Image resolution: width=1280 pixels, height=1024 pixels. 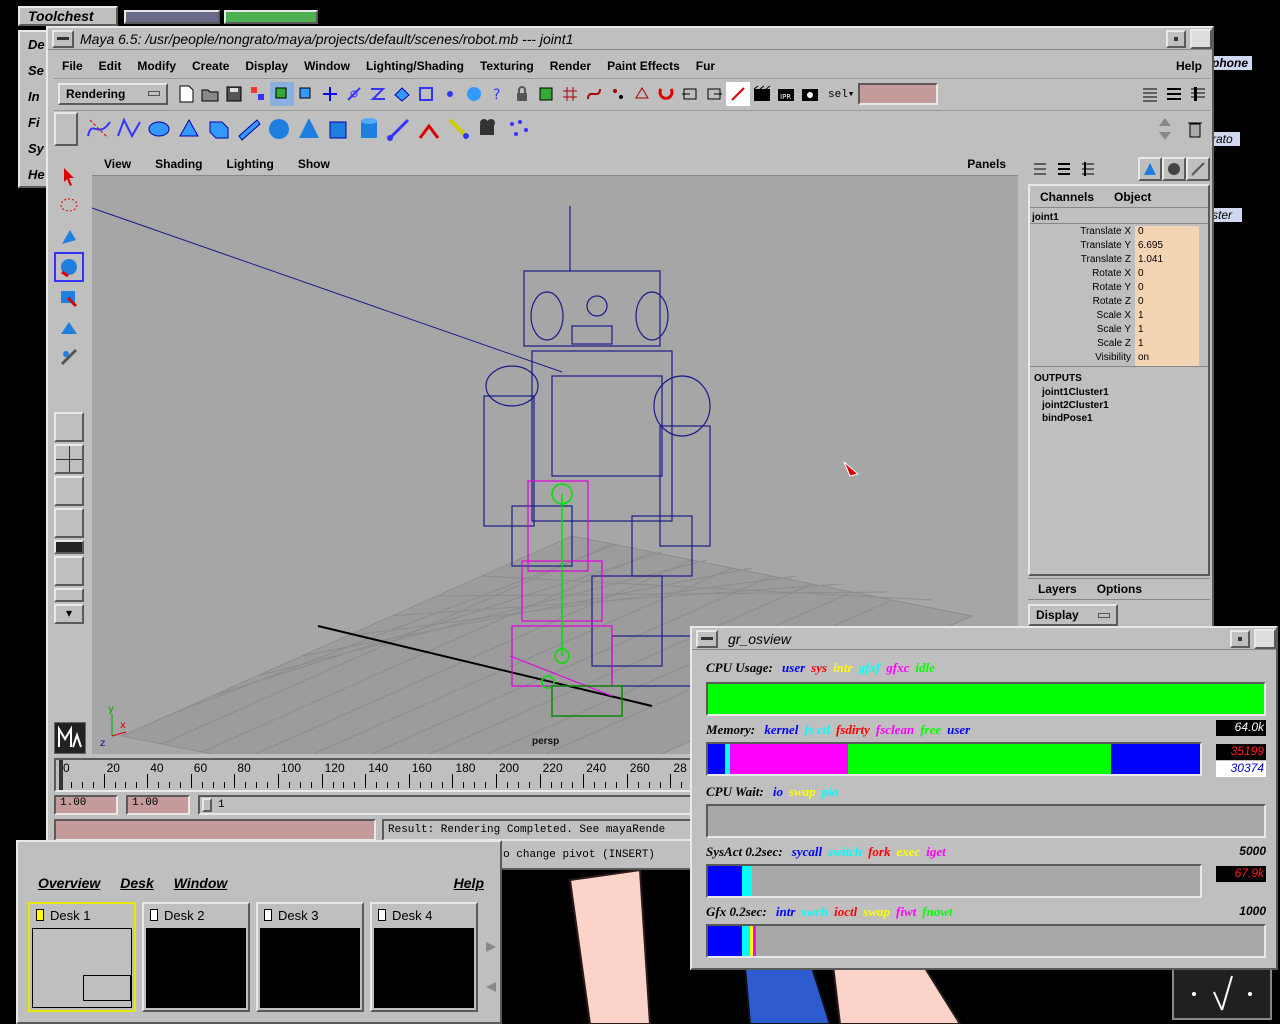 I want to click on tool-settings-icon, so click(x=1174, y=169).